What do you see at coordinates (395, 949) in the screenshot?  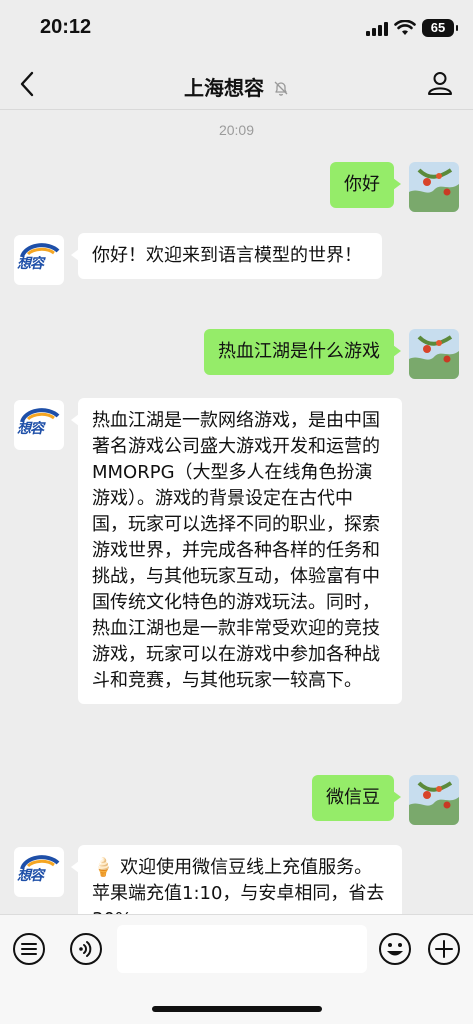 I see `emoji-icon` at bounding box center [395, 949].